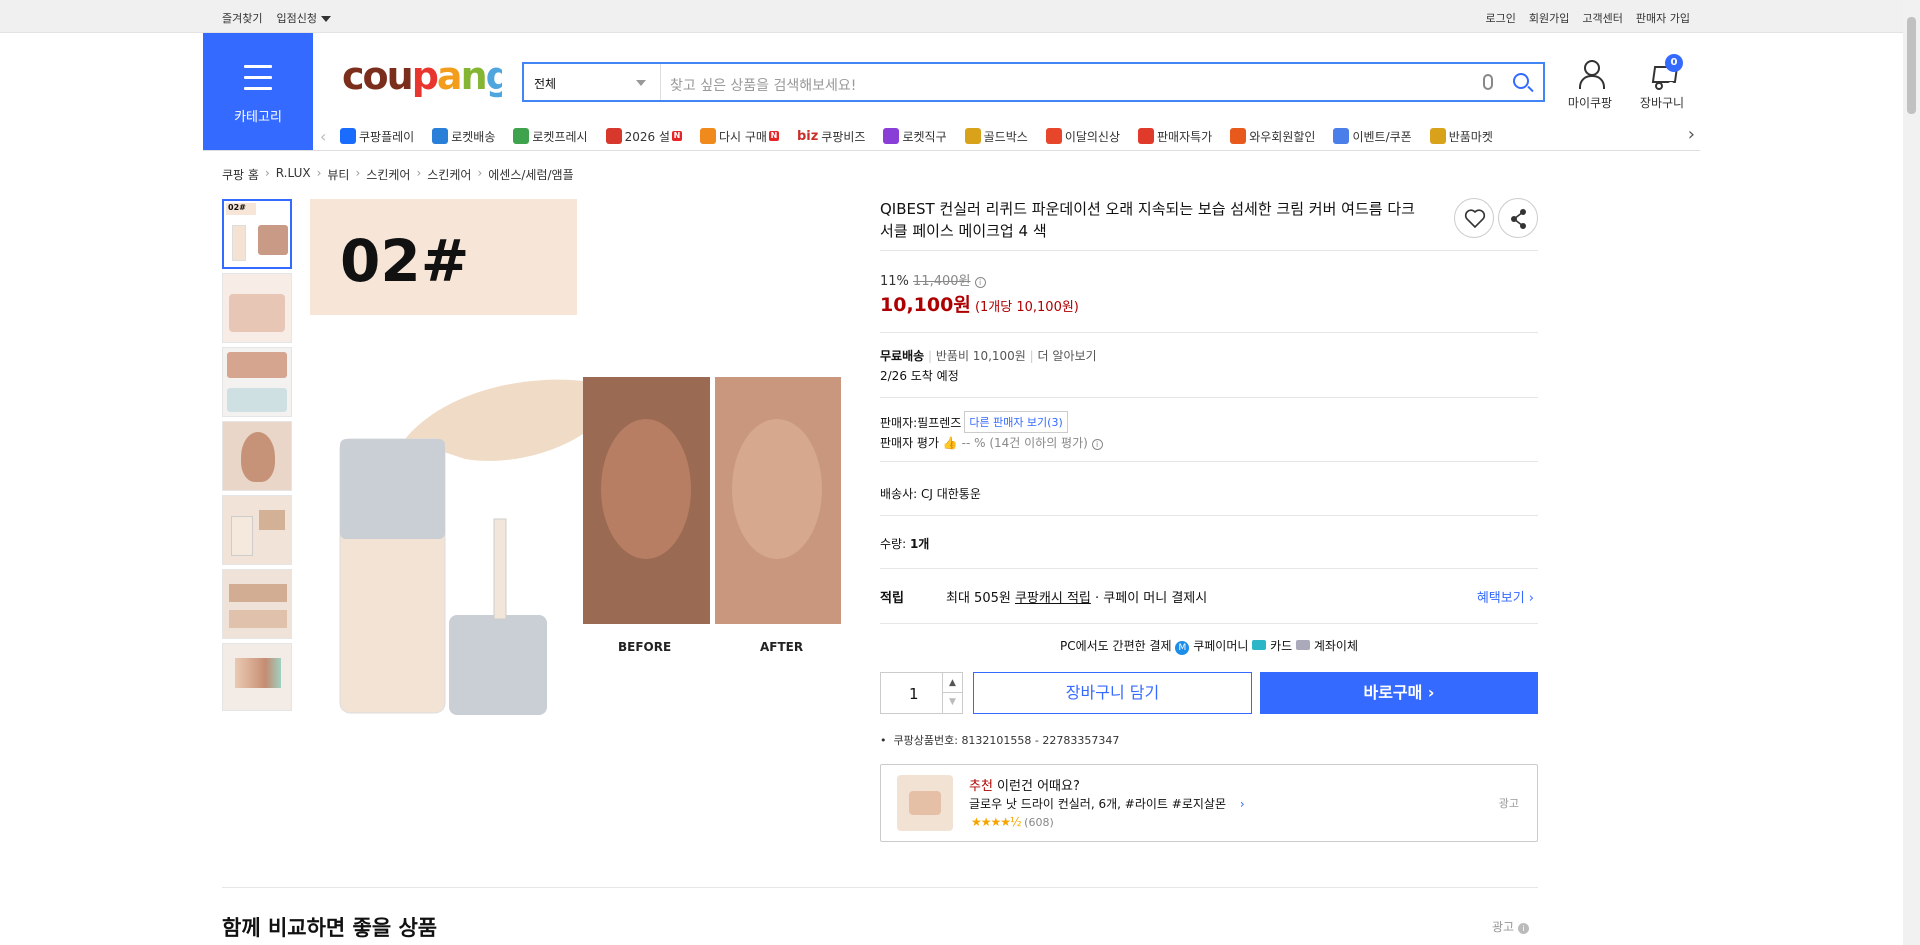  Describe the element at coordinates (1510, 926) in the screenshot. I see `section-ad-label: 광고 i` at that location.